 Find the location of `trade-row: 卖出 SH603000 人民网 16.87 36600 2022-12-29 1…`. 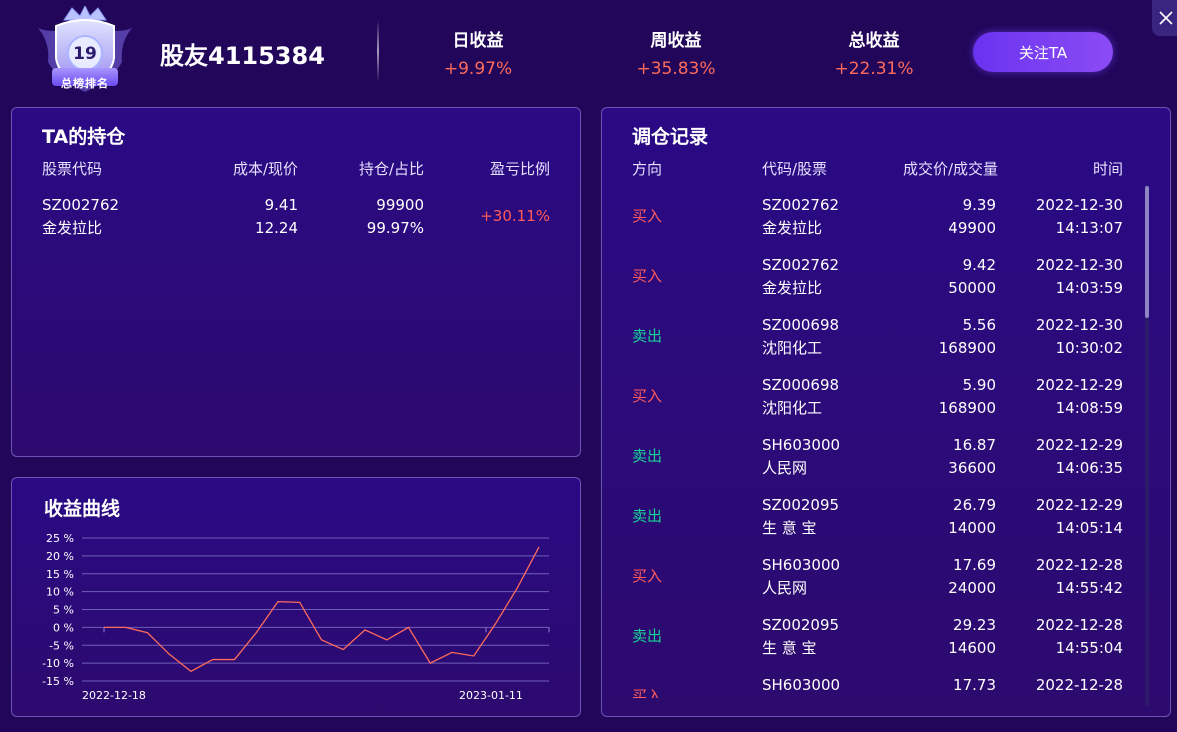

trade-row: 卖出 SH603000 人民网 16.87 36600 2022-12-29 1… is located at coordinates (872, 460).